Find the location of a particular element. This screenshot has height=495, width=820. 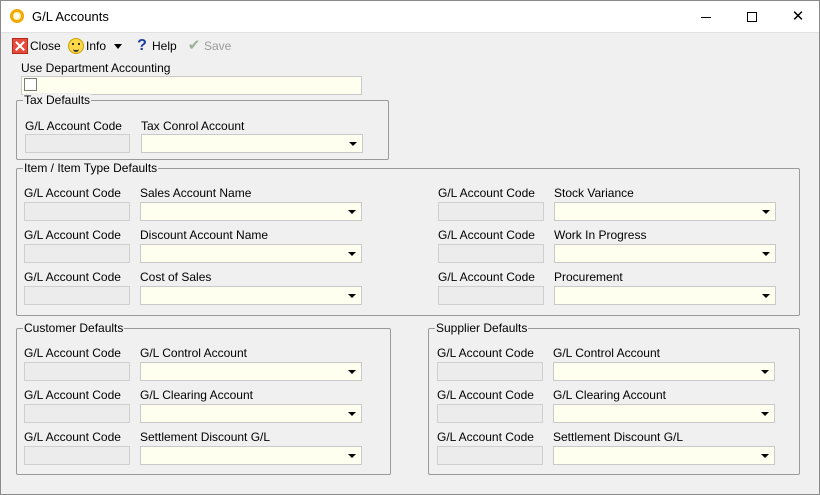

help-icon: ? is located at coordinates (142, 45).